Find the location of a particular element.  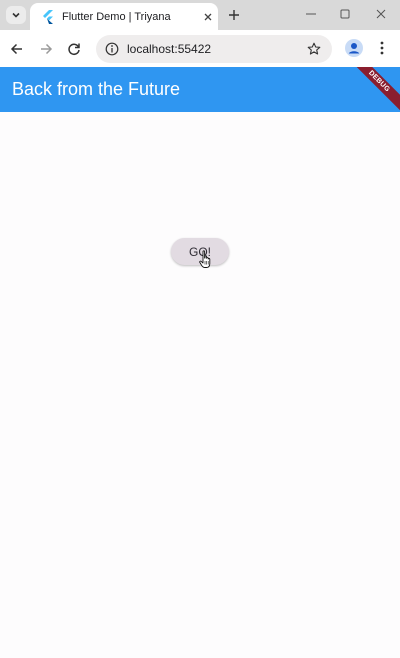

browser-menu-button is located at coordinates (382, 48).